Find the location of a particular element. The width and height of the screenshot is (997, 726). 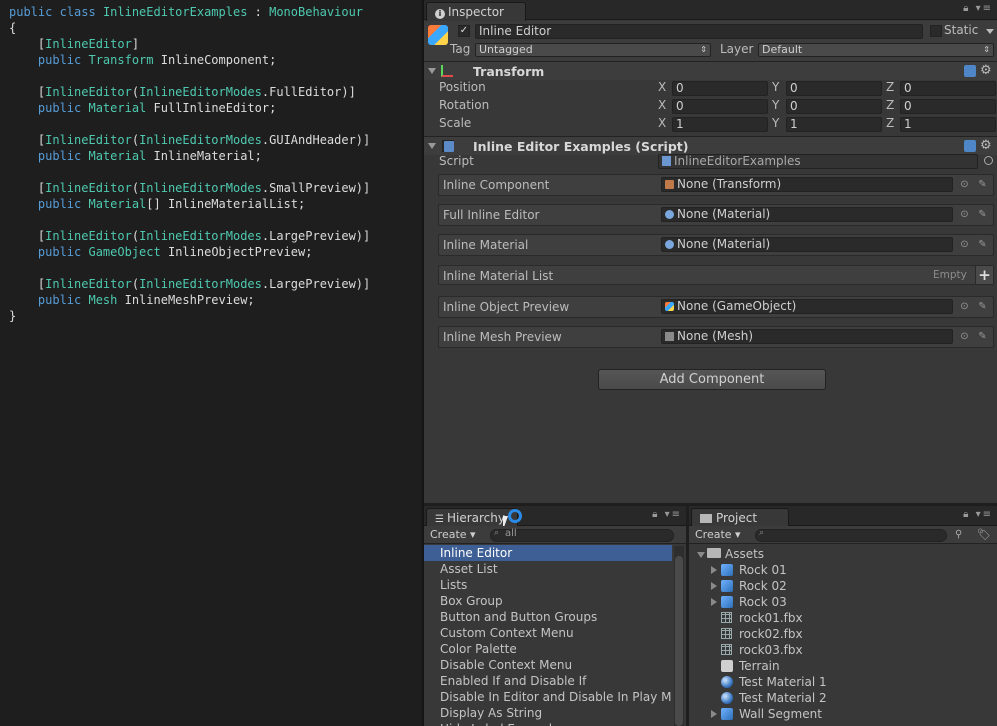

tab-project: Project is located at coordinates (740, 517).